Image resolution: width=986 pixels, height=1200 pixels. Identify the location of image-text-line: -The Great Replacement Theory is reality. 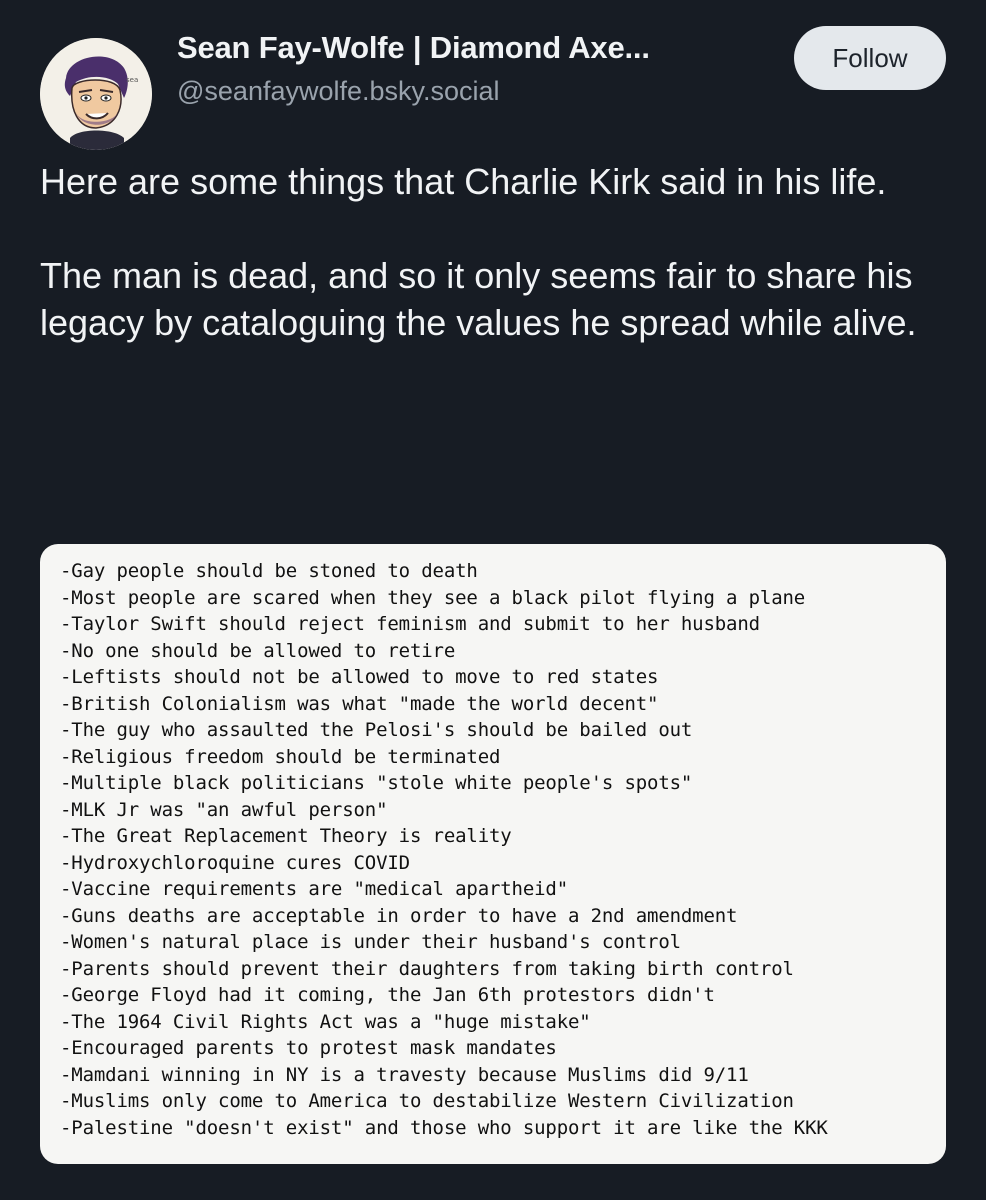
(286, 836).